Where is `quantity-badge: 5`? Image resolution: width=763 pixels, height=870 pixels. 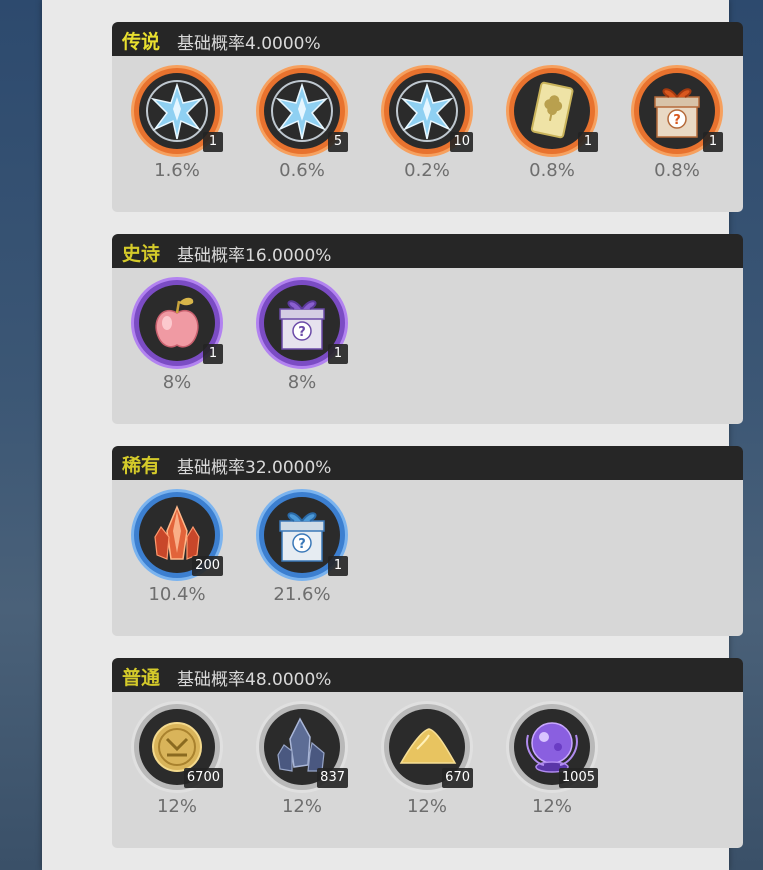 quantity-badge: 5 is located at coordinates (338, 142).